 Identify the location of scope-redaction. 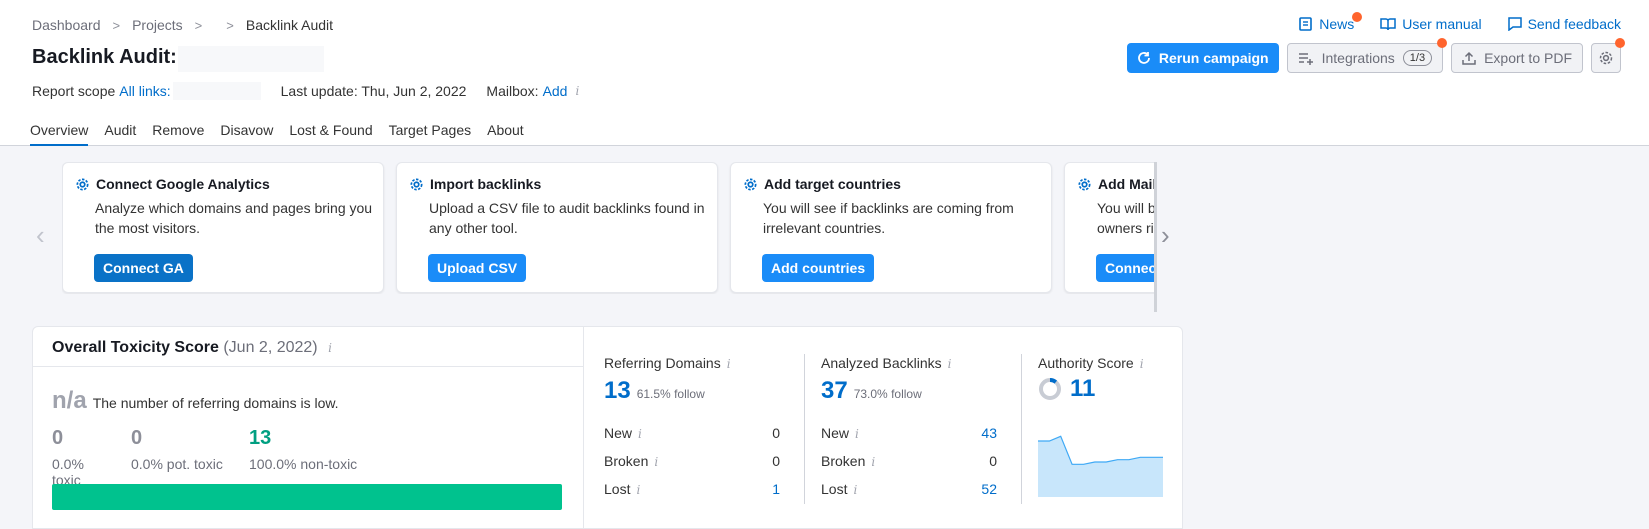
(216, 91).